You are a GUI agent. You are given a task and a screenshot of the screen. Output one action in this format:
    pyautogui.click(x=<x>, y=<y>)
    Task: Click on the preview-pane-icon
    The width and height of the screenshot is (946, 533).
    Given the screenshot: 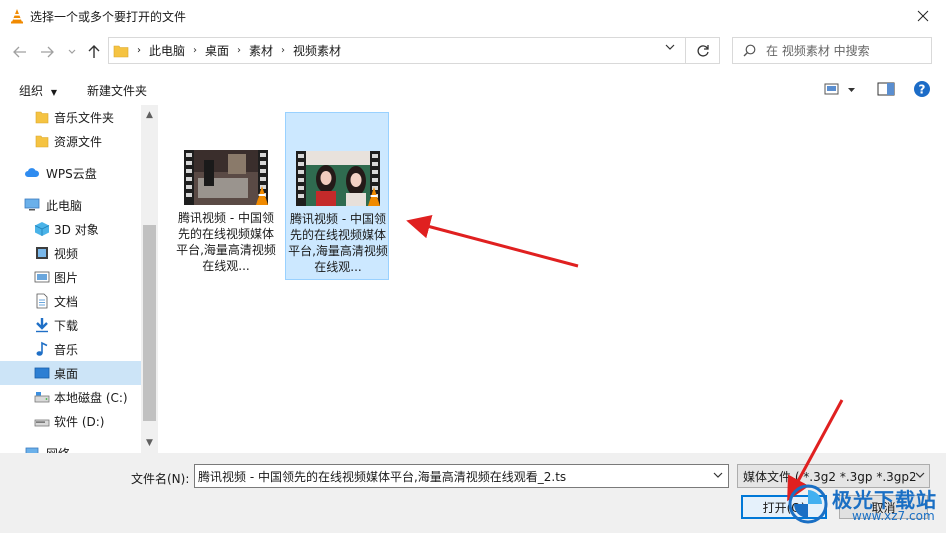 What is the action you would take?
    pyautogui.click(x=886, y=89)
    